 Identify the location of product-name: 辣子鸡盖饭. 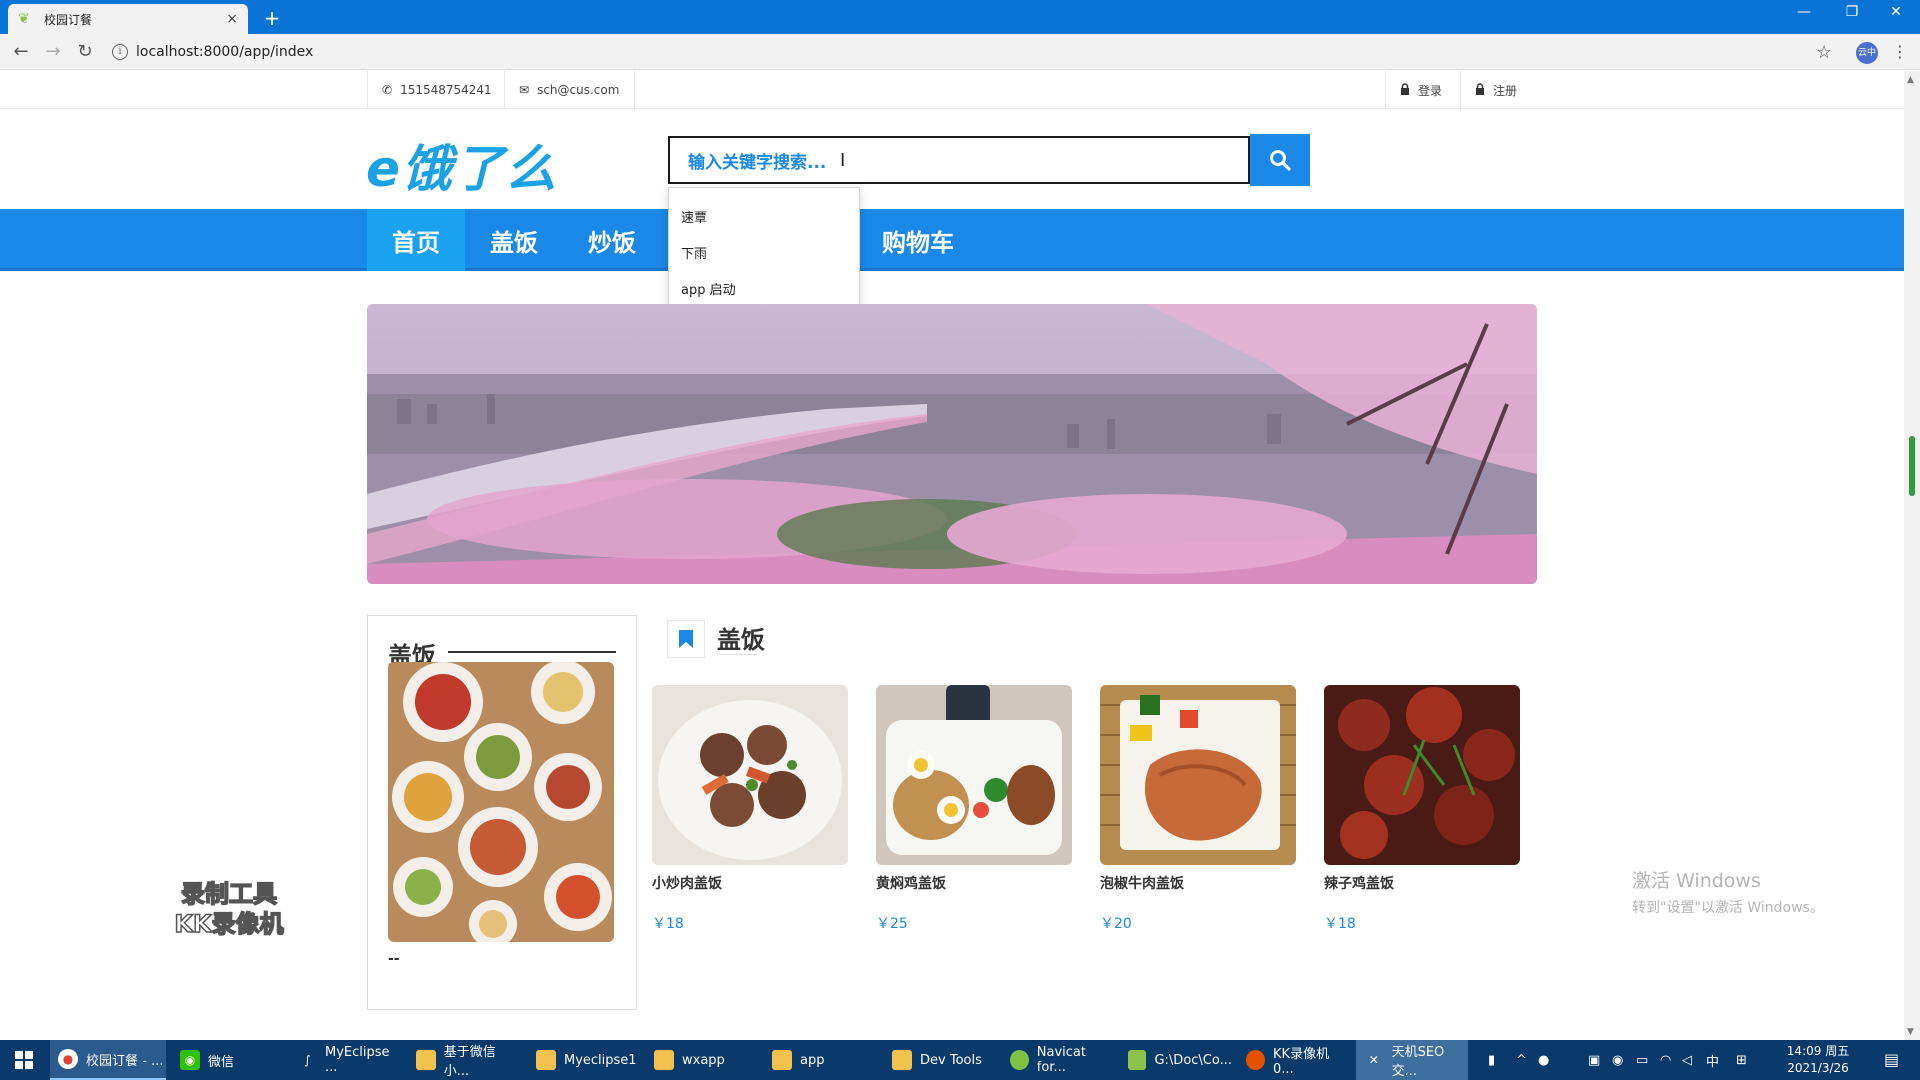
(1422, 883).